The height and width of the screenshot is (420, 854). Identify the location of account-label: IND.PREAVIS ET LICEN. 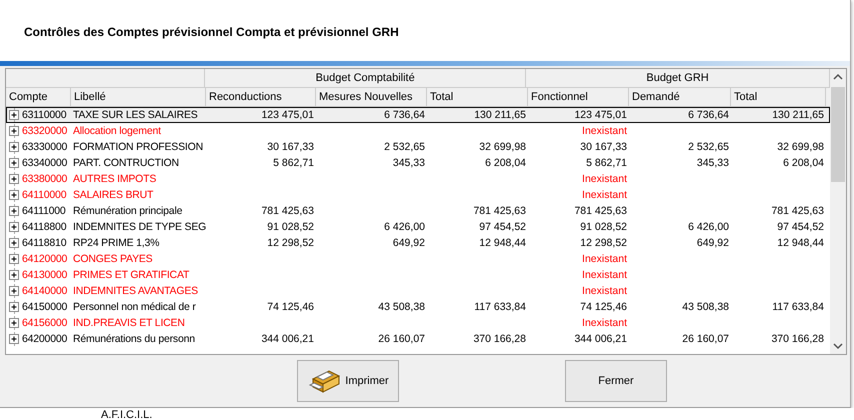
(129, 323).